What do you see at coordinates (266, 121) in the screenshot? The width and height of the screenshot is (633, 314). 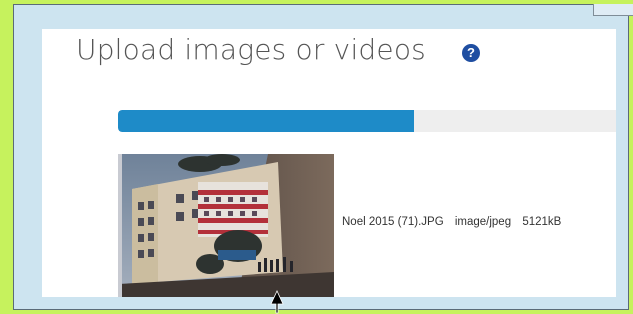 I see `upload-progress-fill` at bounding box center [266, 121].